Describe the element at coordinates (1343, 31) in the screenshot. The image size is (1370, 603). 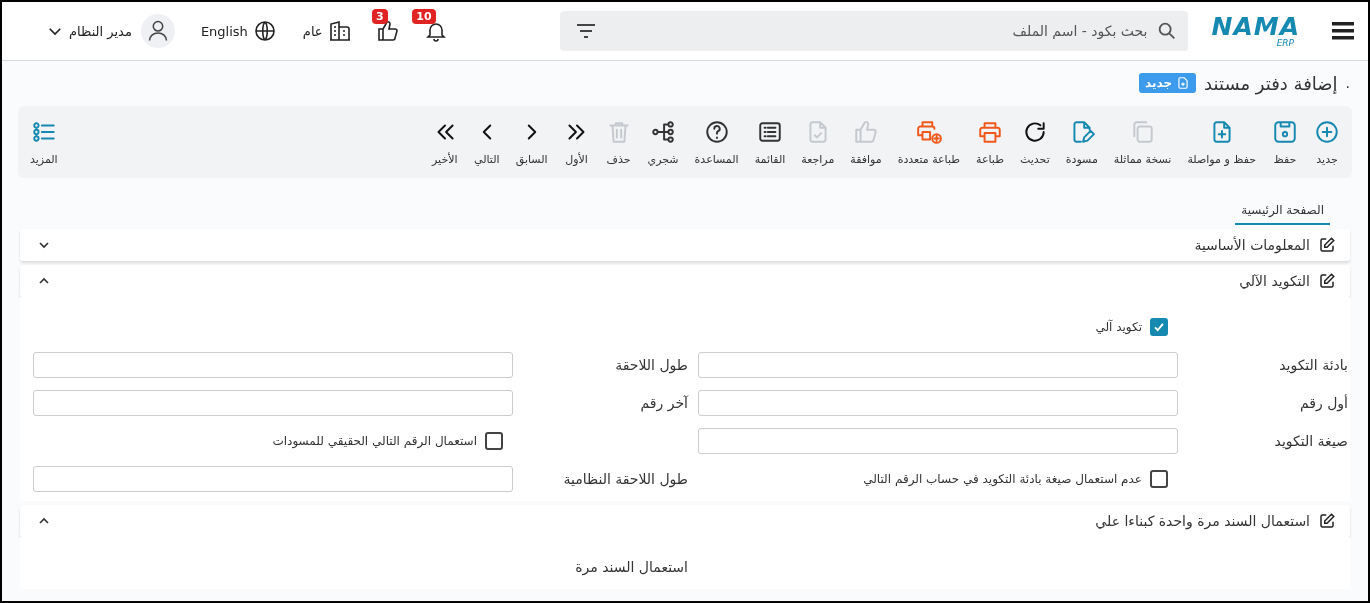
I see `menu-icon` at that location.